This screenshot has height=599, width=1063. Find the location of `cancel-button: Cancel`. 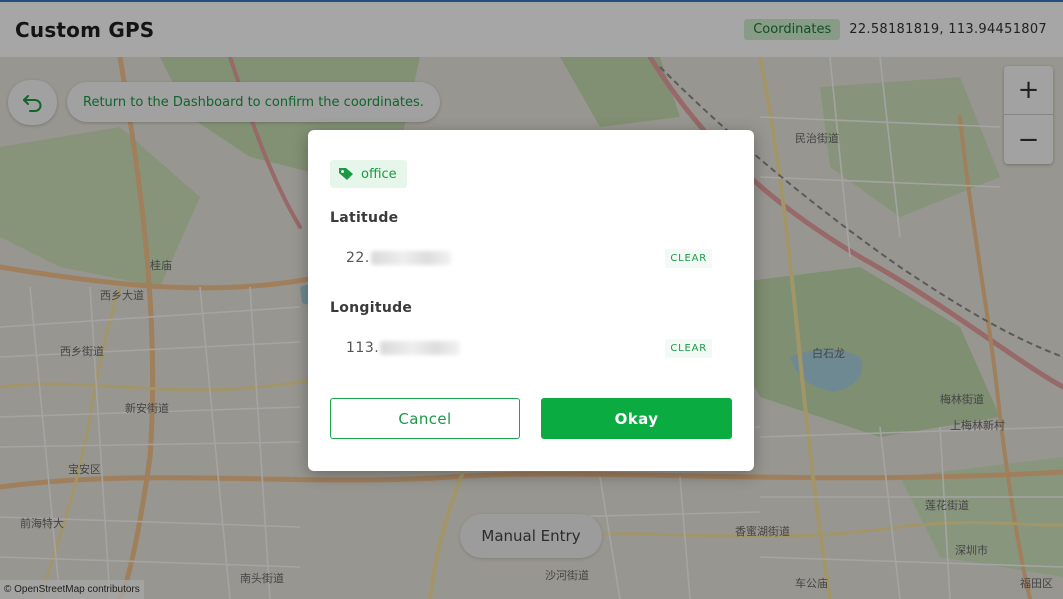

cancel-button: Cancel is located at coordinates (425, 418).